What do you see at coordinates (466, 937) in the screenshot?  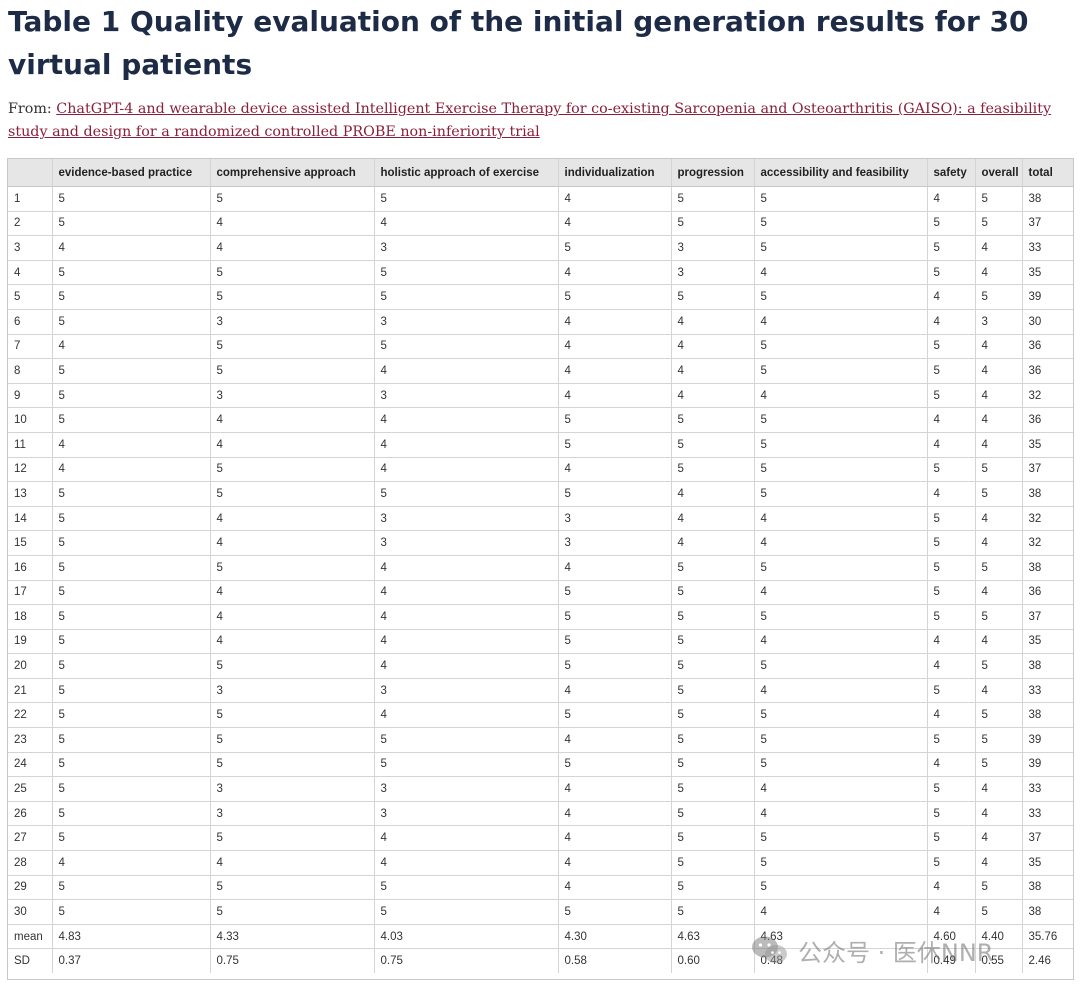 I see `table-cell: 4.03` at bounding box center [466, 937].